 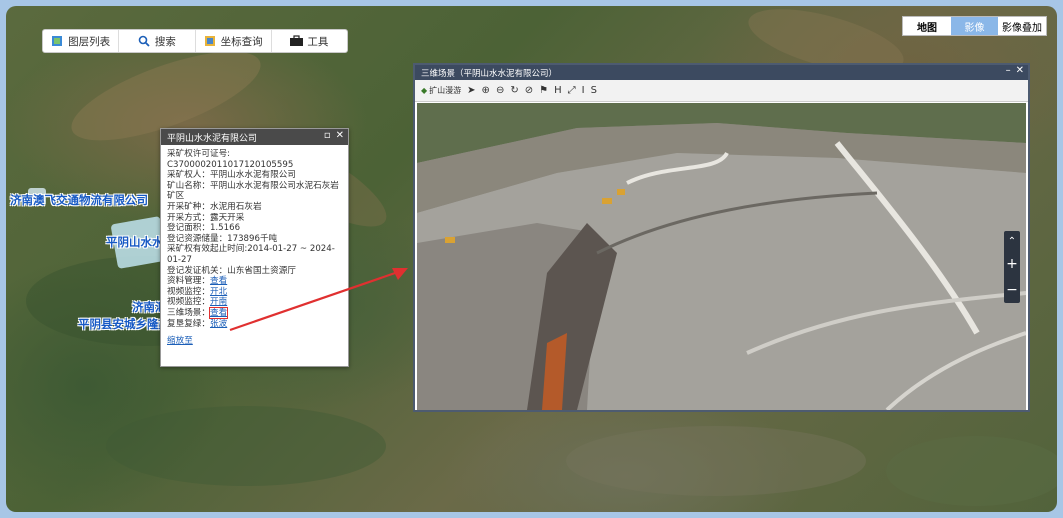 I want to click on layers-icon, so click(x=57, y=41).